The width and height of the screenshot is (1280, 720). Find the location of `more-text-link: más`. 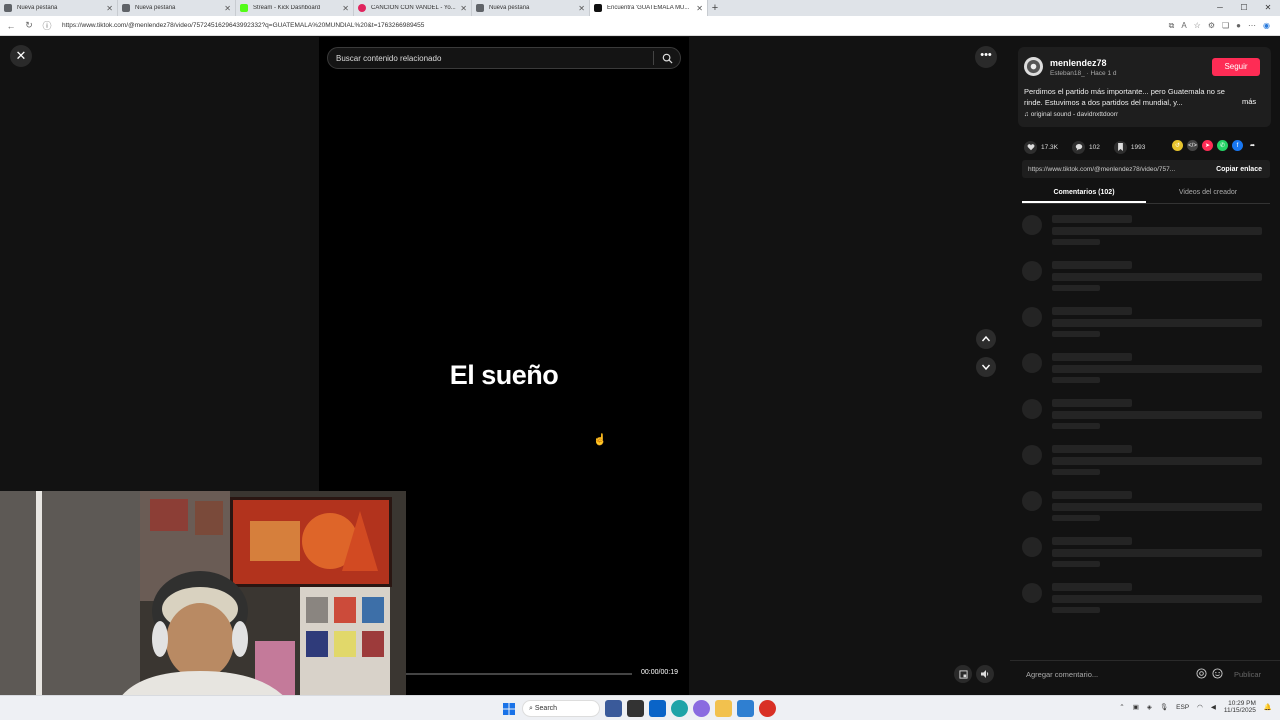

more-text-link: más is located at coordinates (1249, 101).